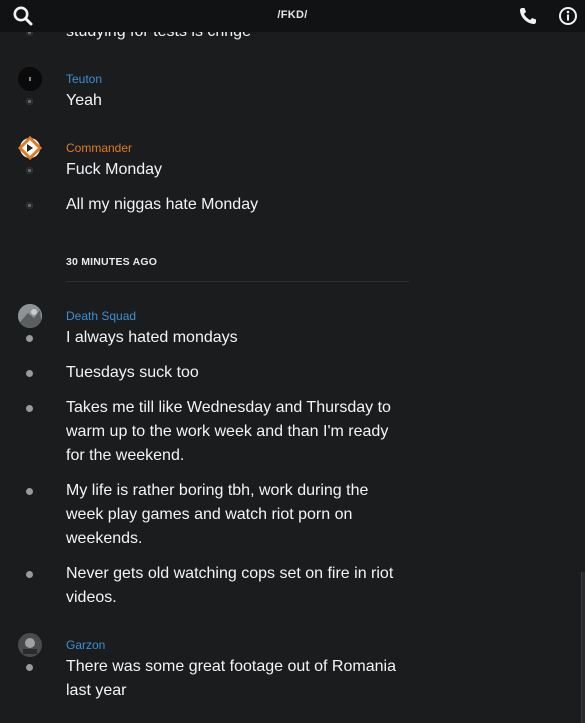 Image resolution: width=585 pixels, height=723 pixels. I want to click on message-text: I always hated mondays, so click(152, 337).